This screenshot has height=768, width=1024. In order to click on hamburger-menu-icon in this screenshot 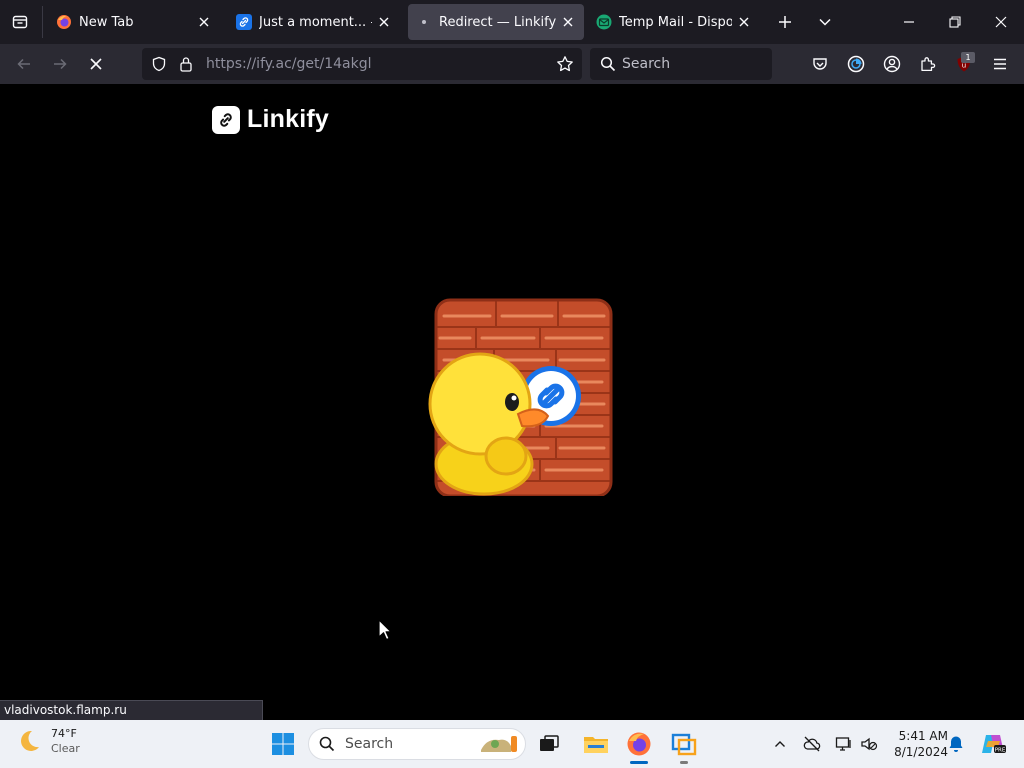, I will do `click(1000, 64)`.